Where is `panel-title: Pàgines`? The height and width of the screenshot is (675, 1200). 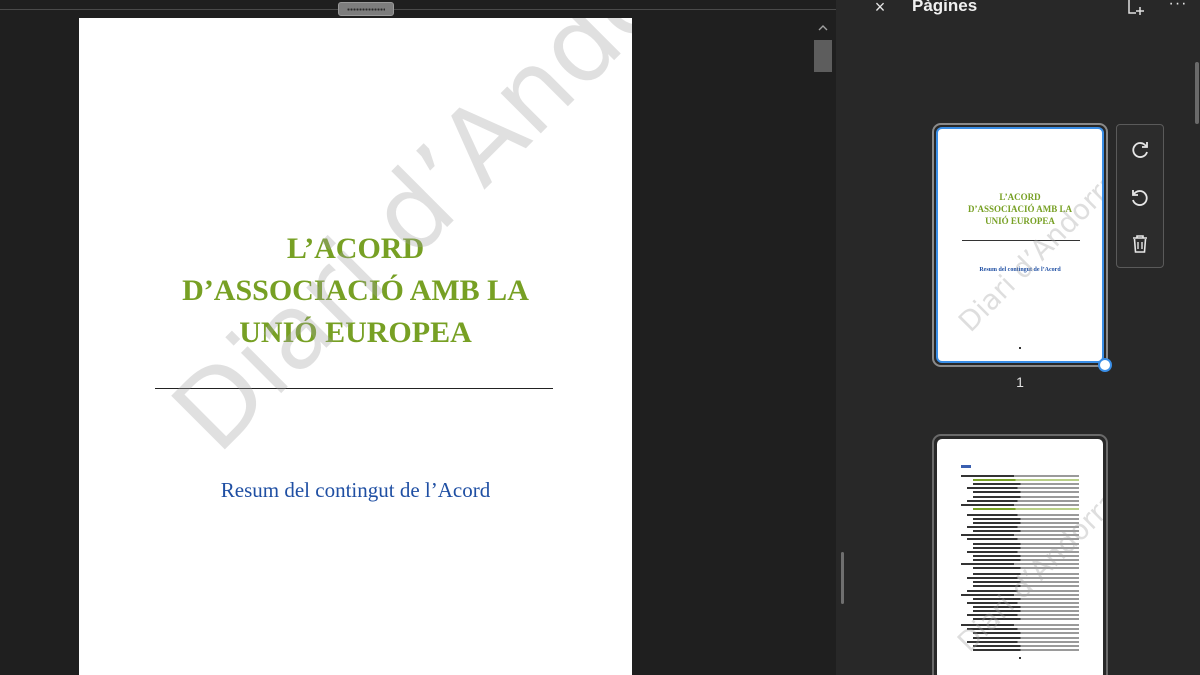 panel-title: Pàgines is located at coordinates (945, 7).